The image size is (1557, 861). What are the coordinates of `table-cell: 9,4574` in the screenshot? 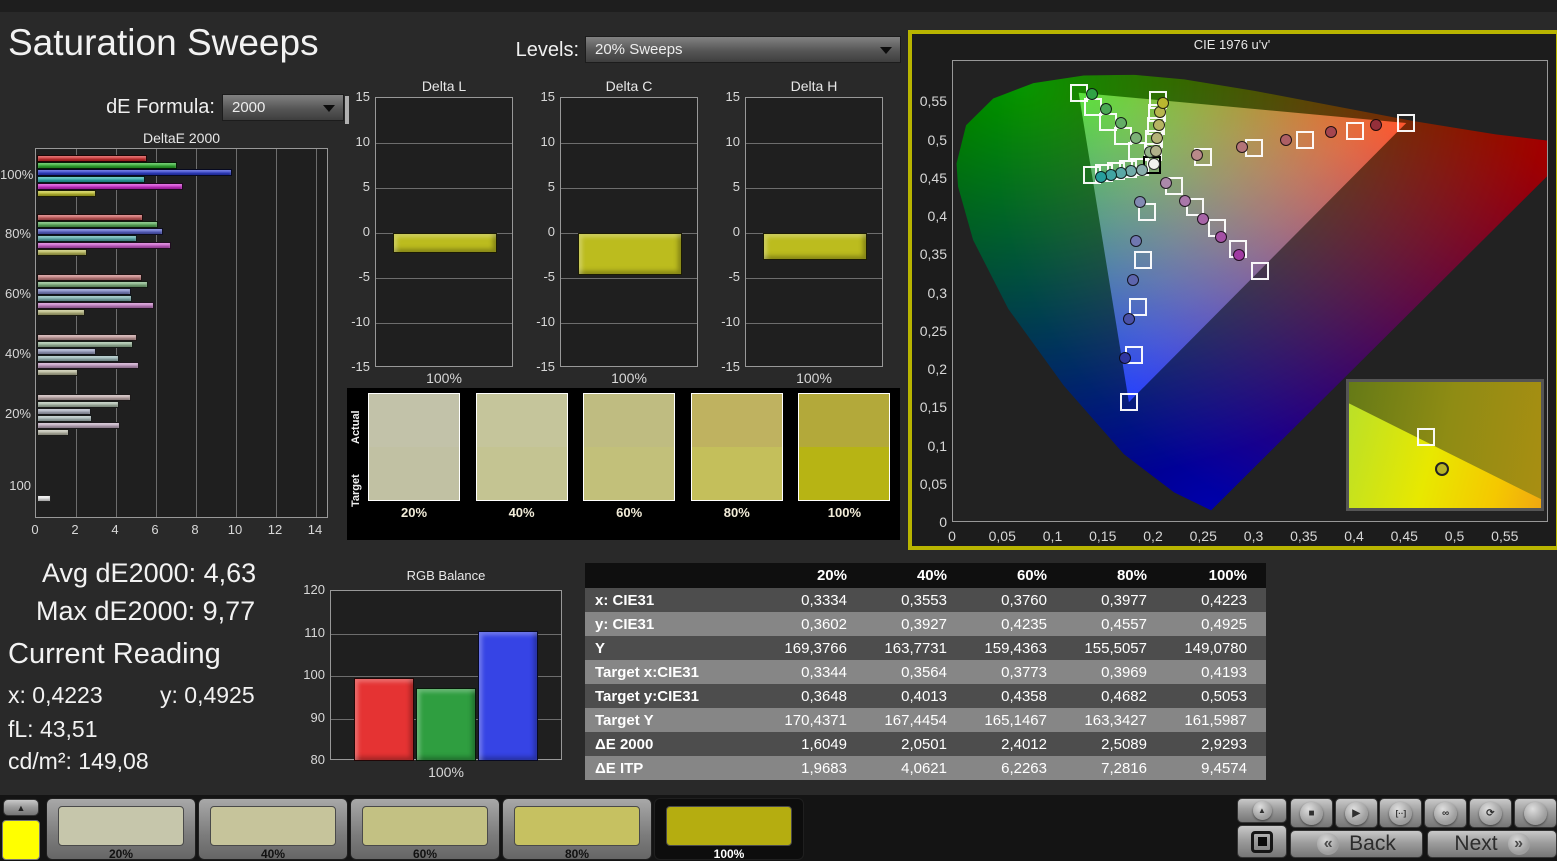 It's located at (1224, 768).